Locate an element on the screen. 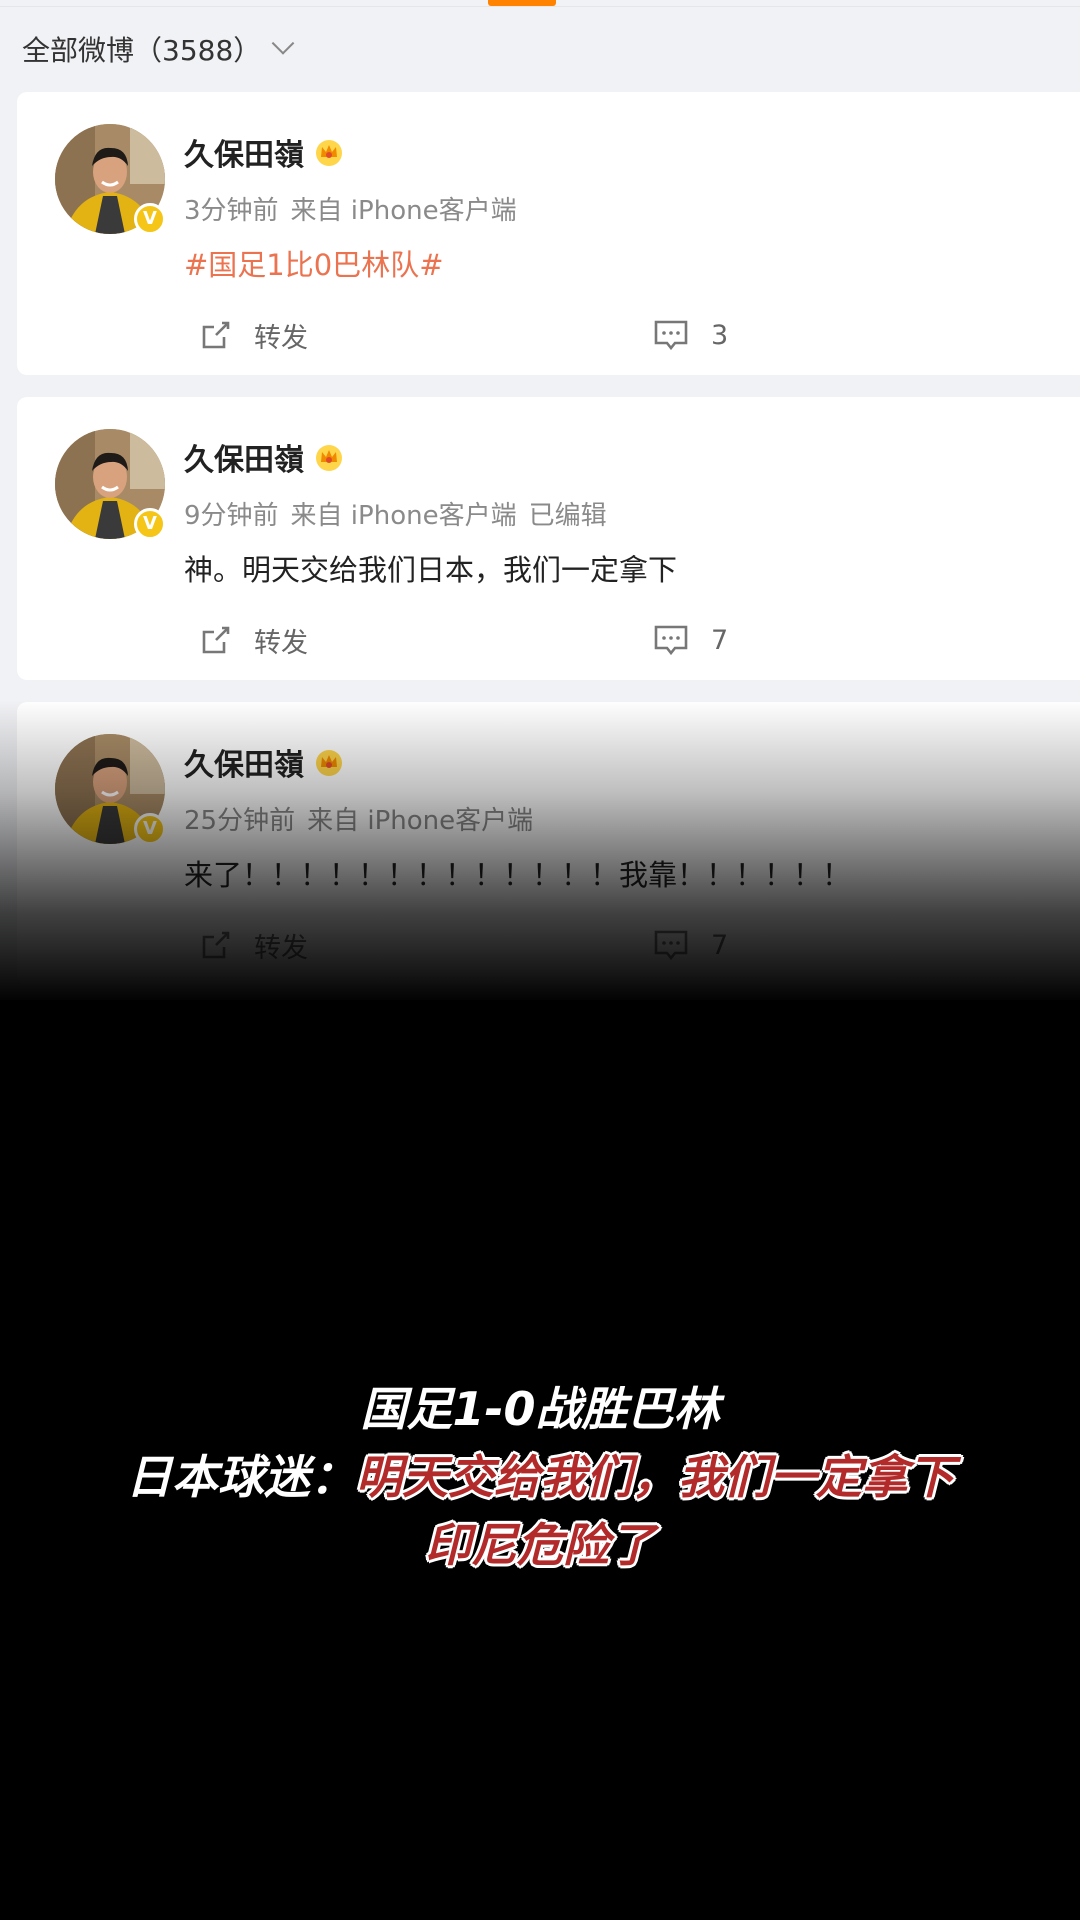 The height and width of the screenshot is (1920, 1080). post-meta: 3分钟前 来自 iPhone客户端 is located at coordinates (350, 208).